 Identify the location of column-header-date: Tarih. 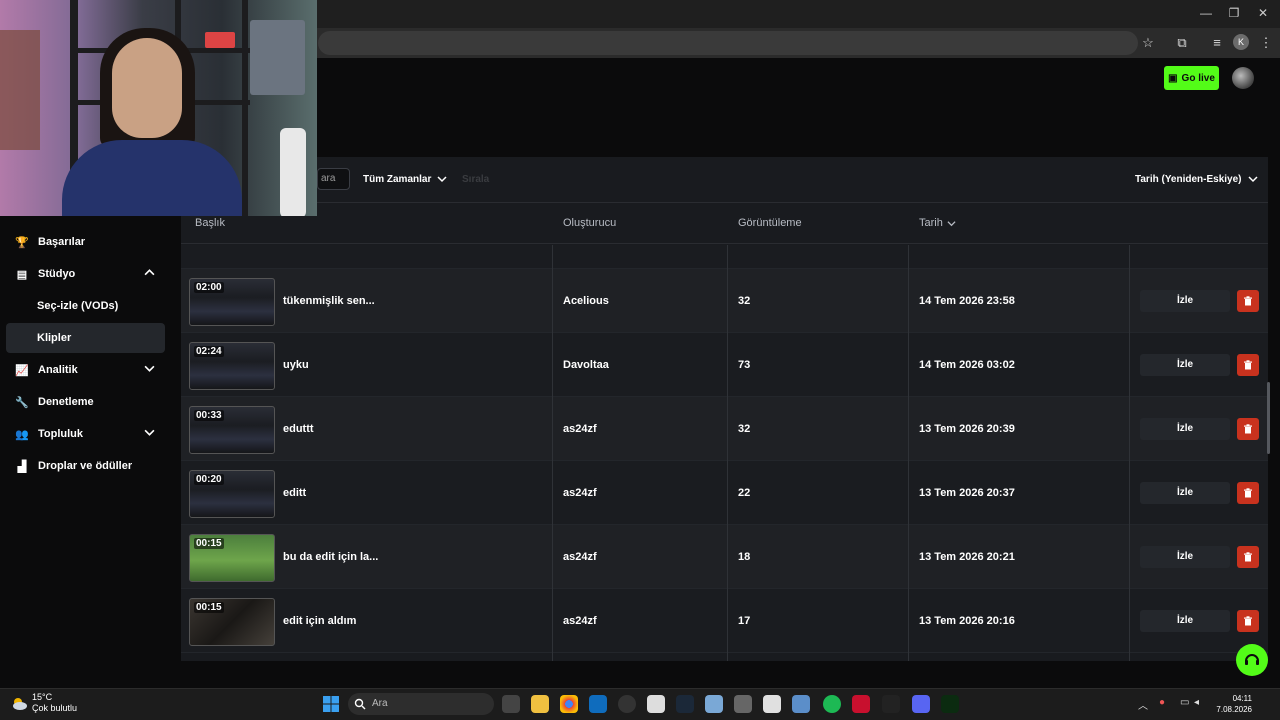
(937, 223).